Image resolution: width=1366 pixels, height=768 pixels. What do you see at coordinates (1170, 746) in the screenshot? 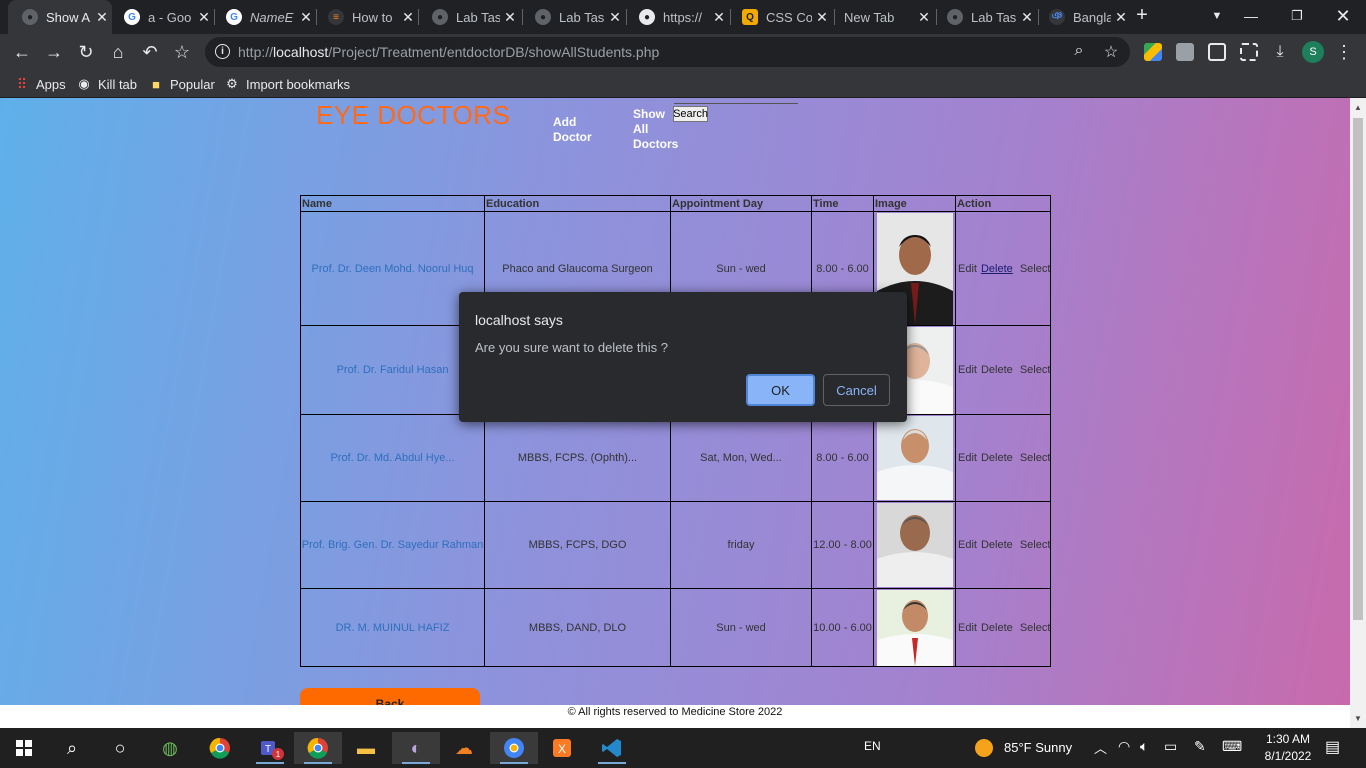
I see `battery-icon: ▭` at bounding box center [1170, 746].